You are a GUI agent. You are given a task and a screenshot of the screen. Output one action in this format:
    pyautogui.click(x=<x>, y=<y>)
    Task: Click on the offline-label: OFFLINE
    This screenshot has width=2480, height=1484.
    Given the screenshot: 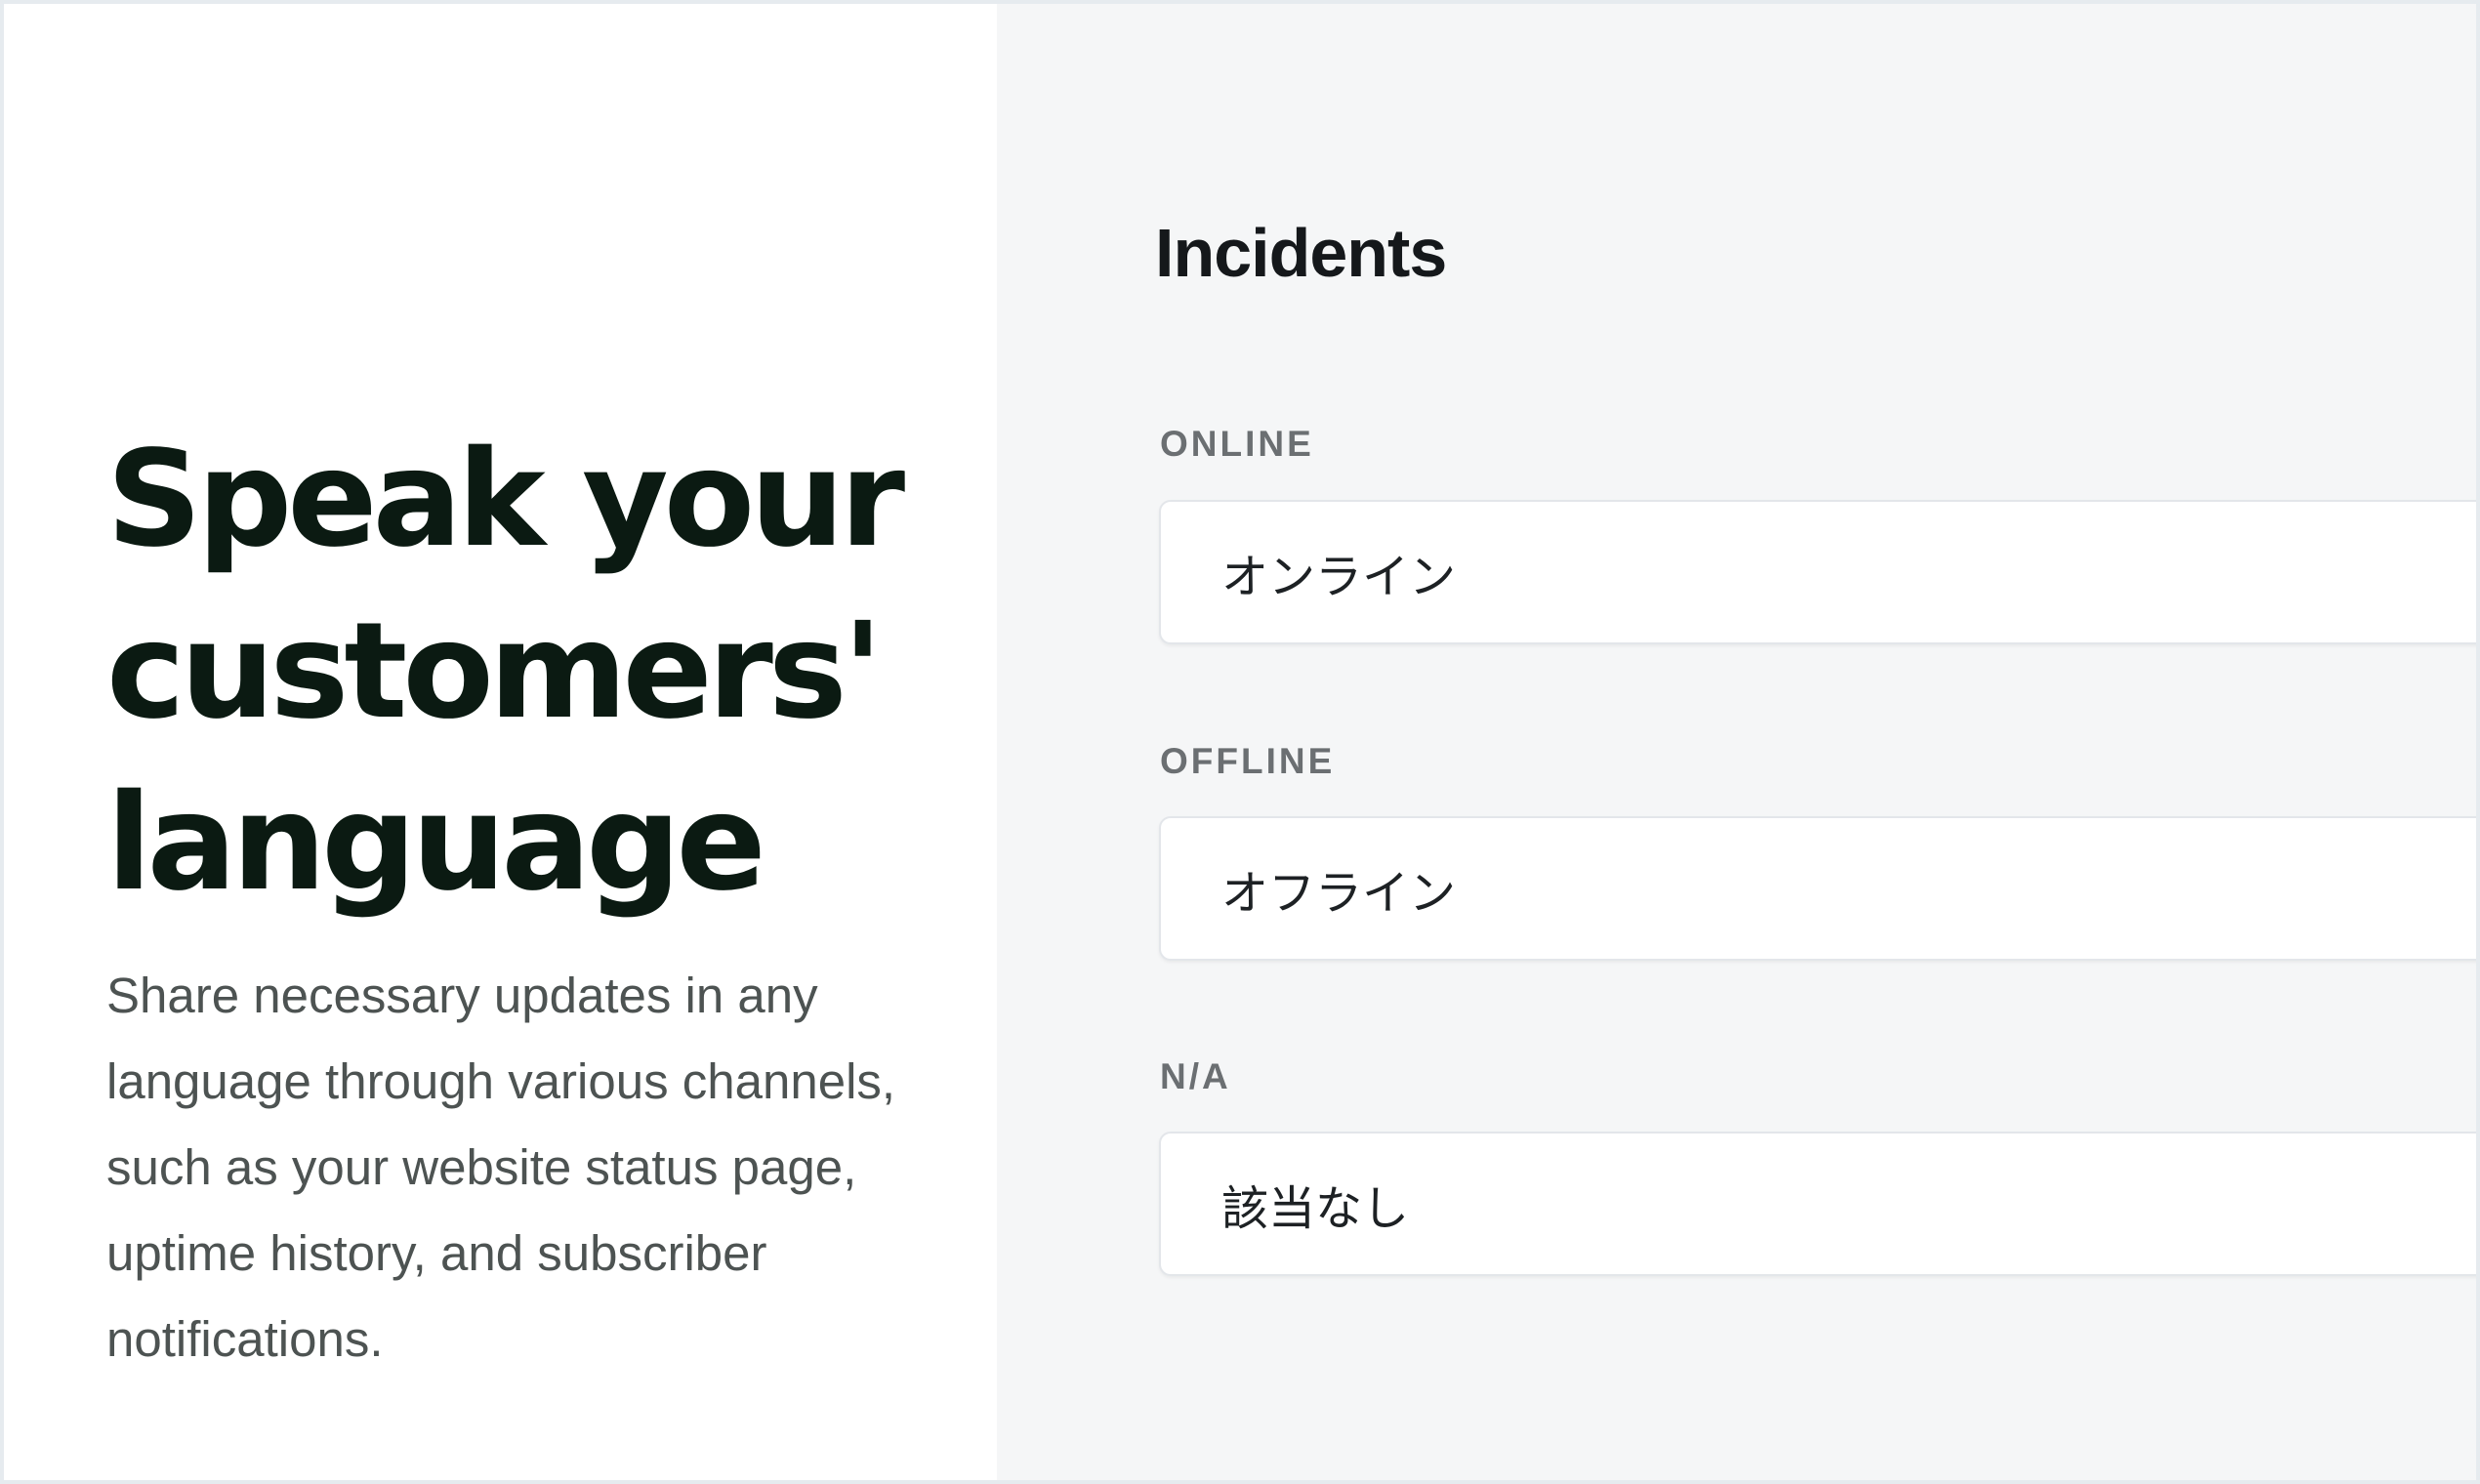 What is the action you would take?
    pyautogui.click(x=1248, y=761)
    